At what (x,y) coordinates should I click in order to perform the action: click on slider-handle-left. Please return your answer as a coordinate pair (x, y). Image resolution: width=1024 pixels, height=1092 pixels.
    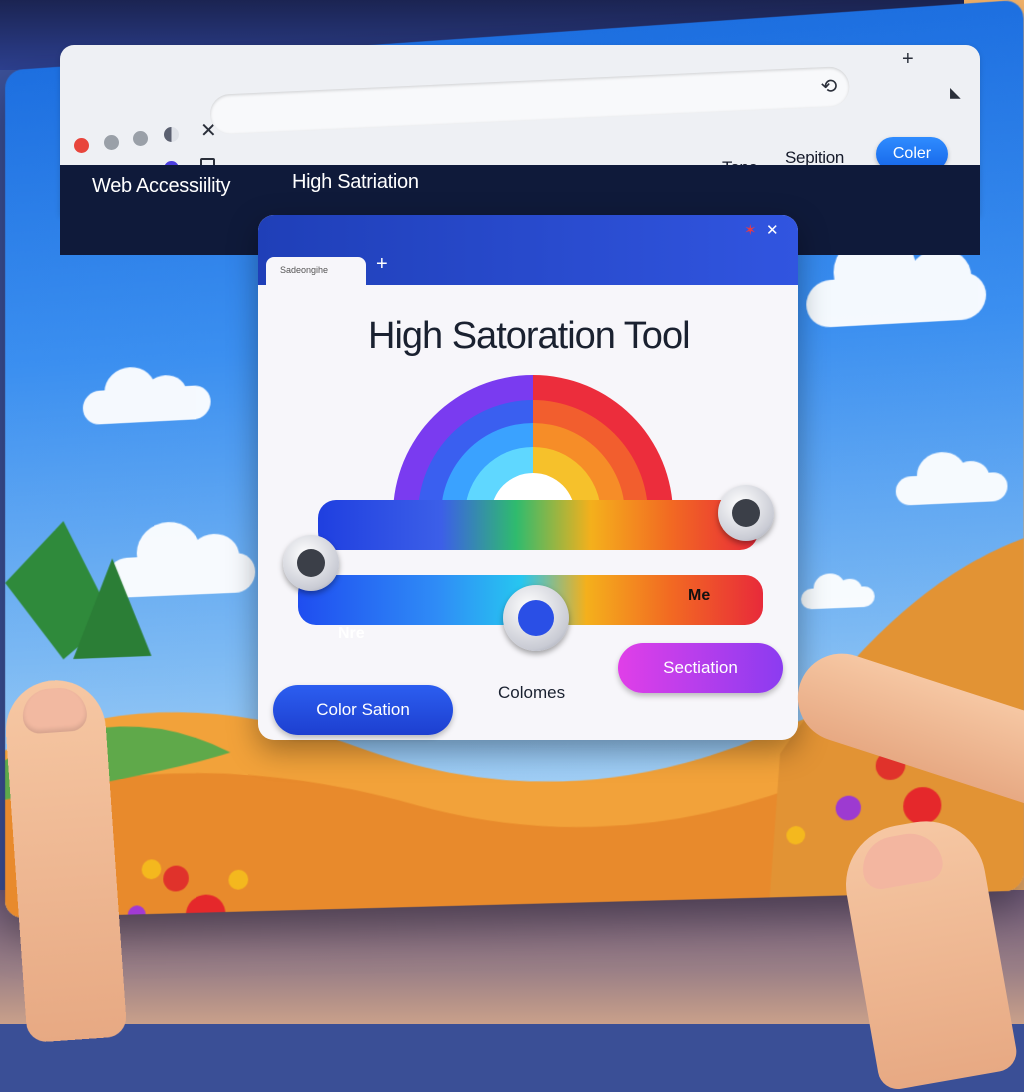
    Looking at the image, I should click on (311, 563).